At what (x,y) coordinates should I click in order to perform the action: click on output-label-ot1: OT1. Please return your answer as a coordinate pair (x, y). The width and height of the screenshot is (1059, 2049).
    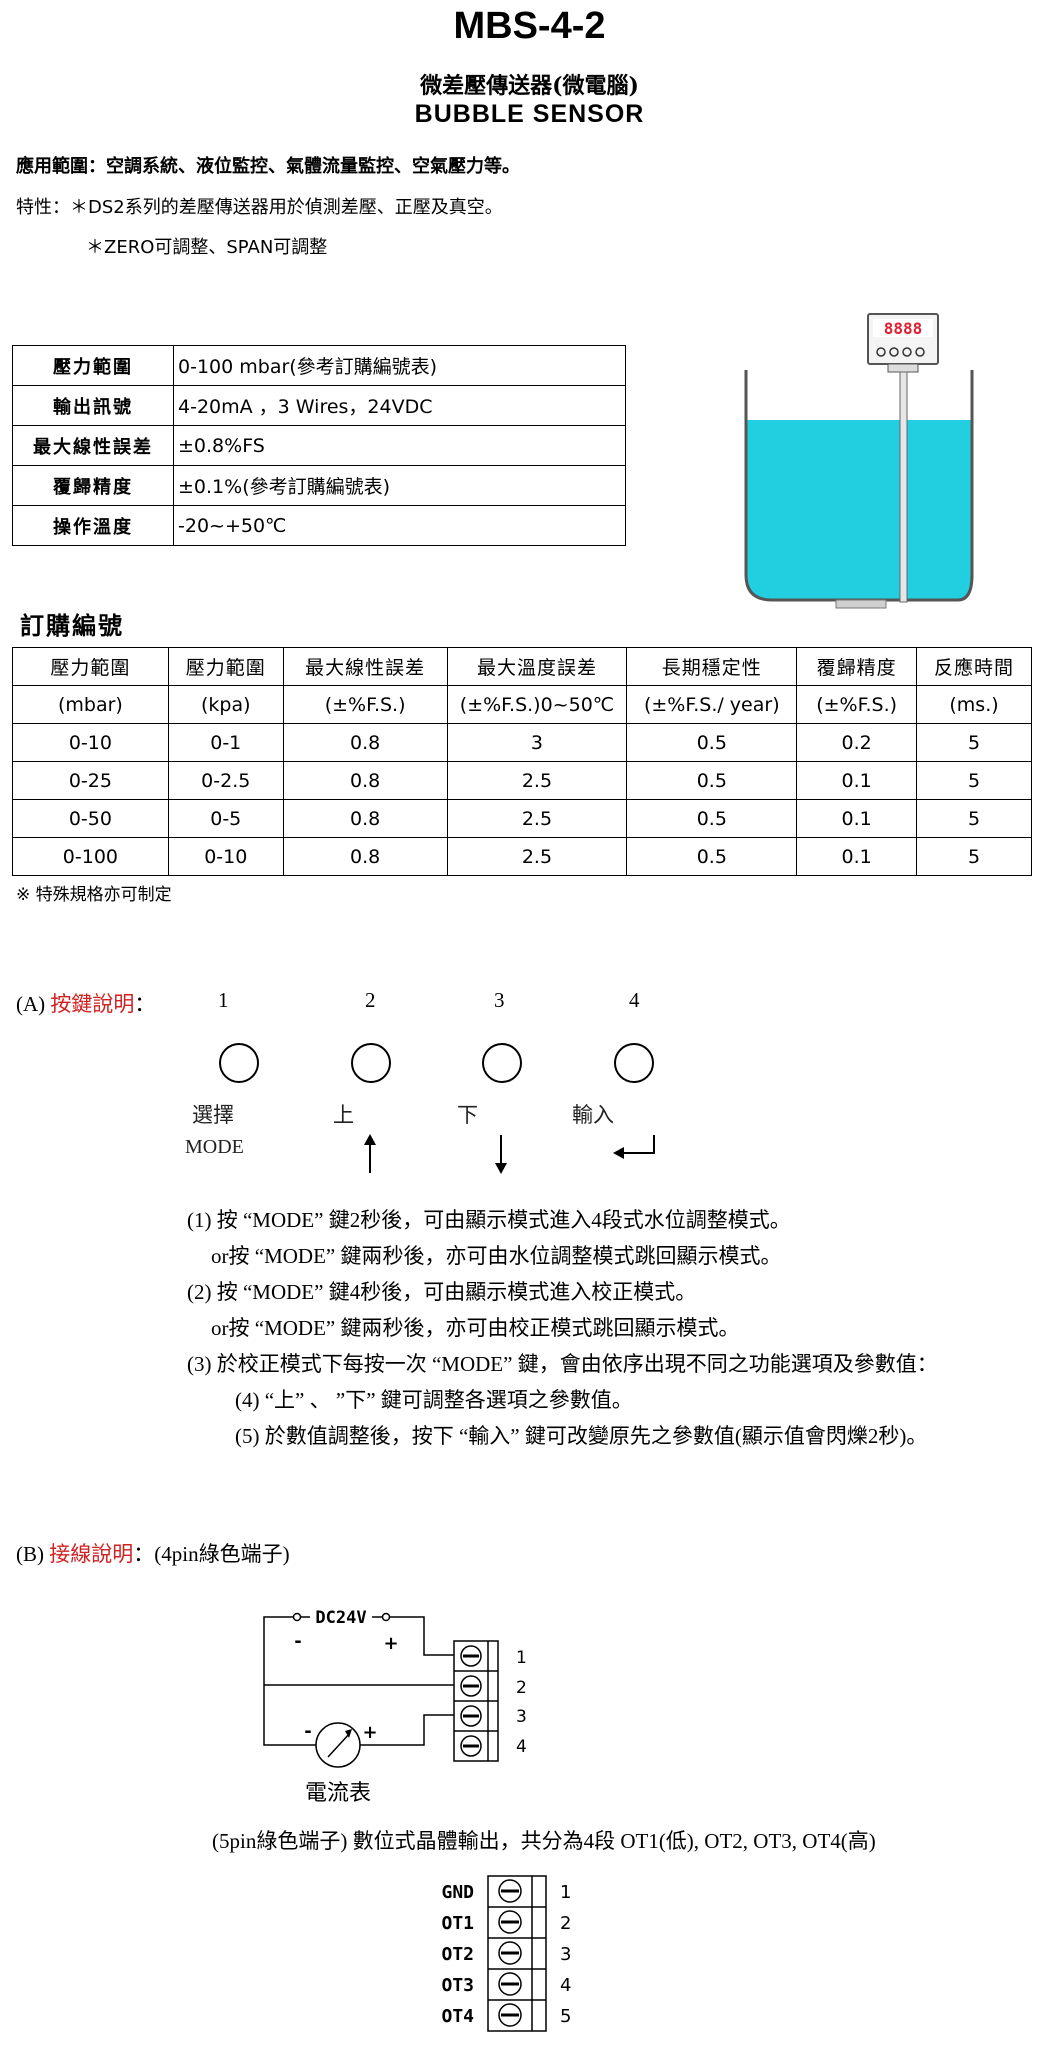
    Looking at the image, I should click on (457, 1923).